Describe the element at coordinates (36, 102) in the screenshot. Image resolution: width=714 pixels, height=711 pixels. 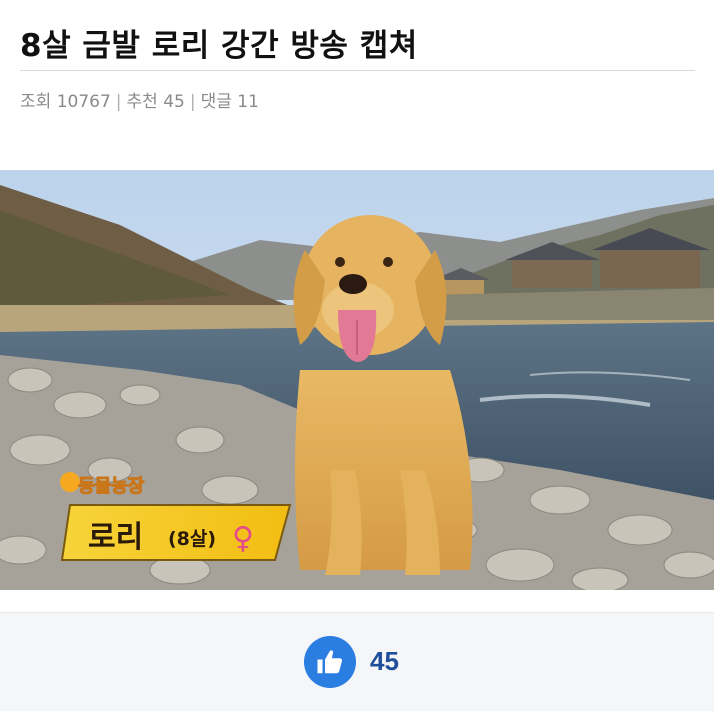
I see `views-label: 조회` at that location.